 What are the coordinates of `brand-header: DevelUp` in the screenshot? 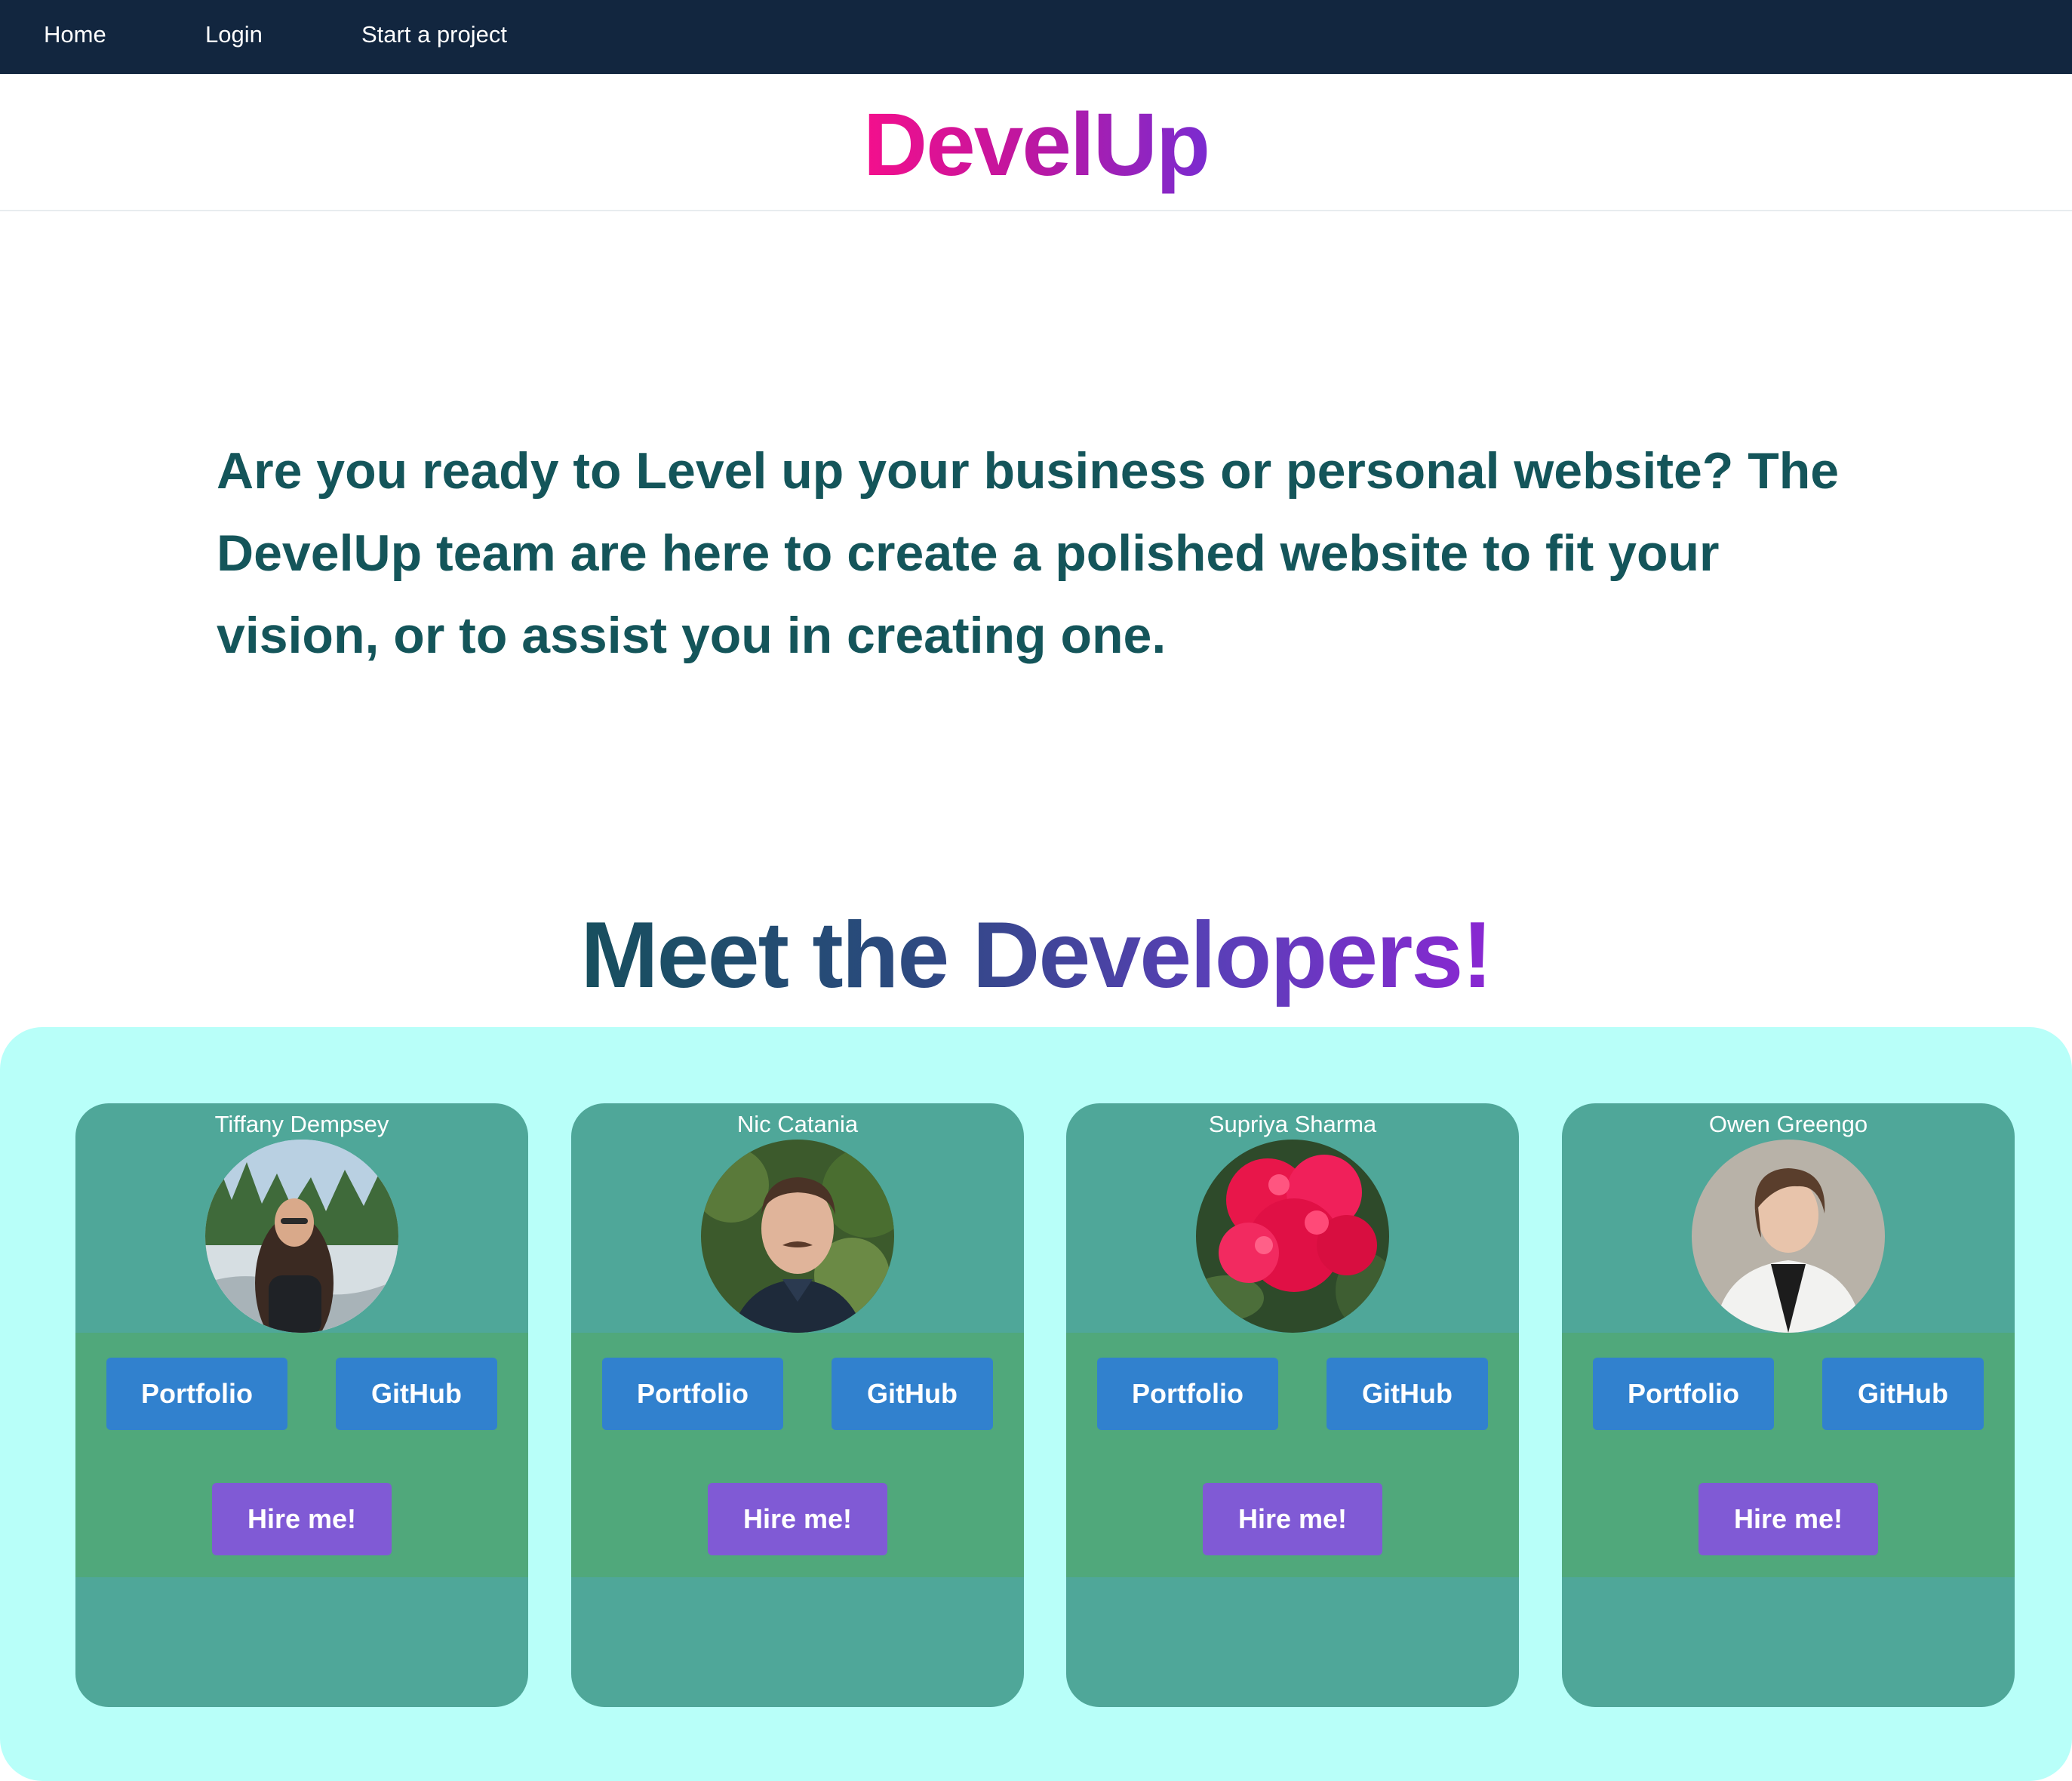 It's located at (1036, 142).